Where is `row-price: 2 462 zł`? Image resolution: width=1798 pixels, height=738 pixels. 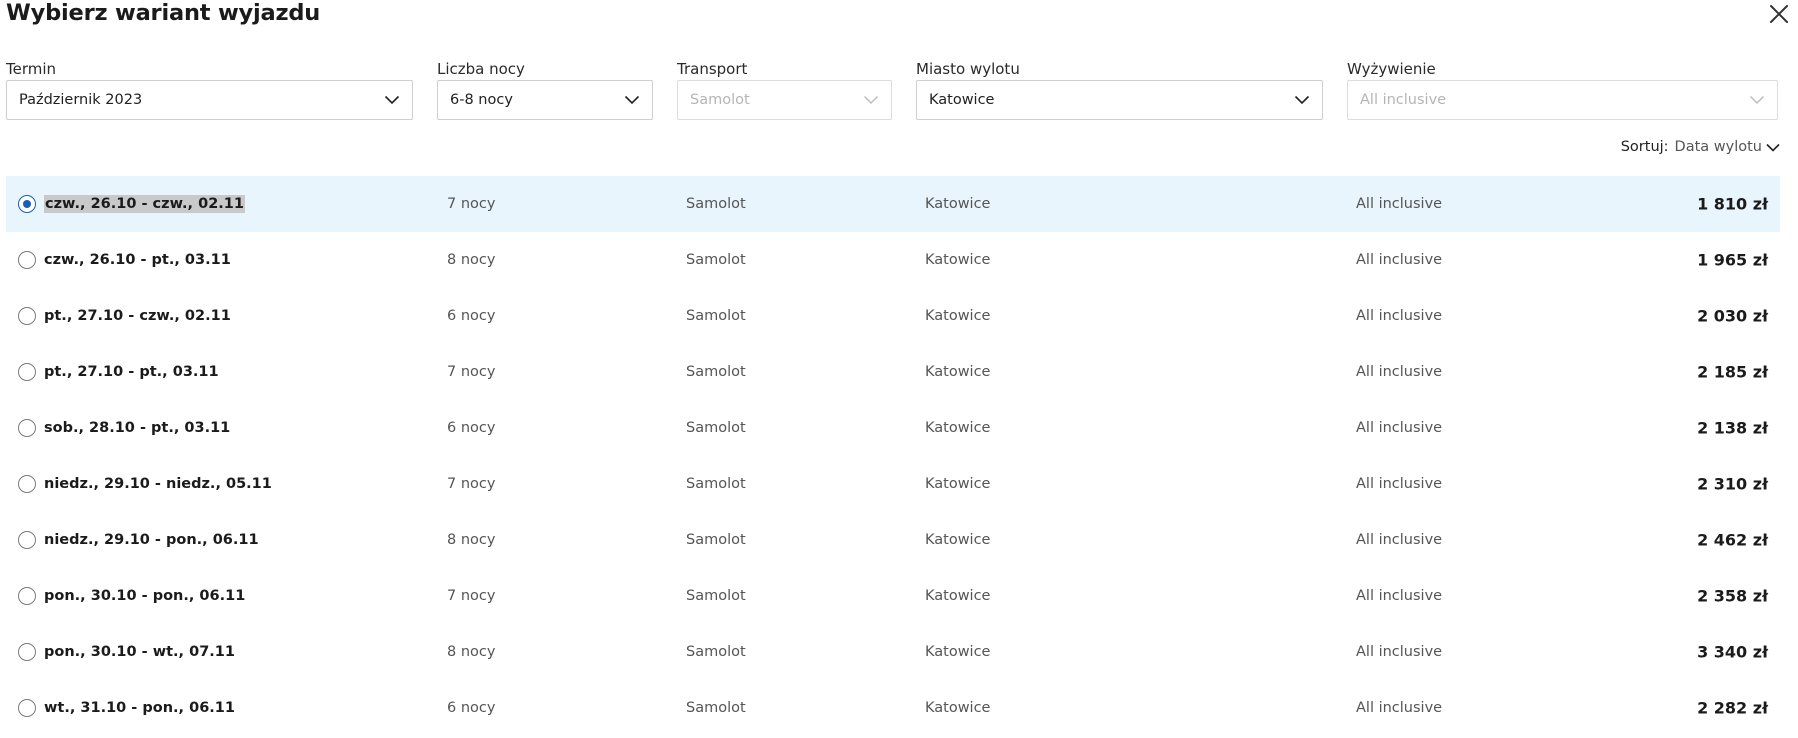
row-price: 2 462 zł is located at coordinates (1732, 540).